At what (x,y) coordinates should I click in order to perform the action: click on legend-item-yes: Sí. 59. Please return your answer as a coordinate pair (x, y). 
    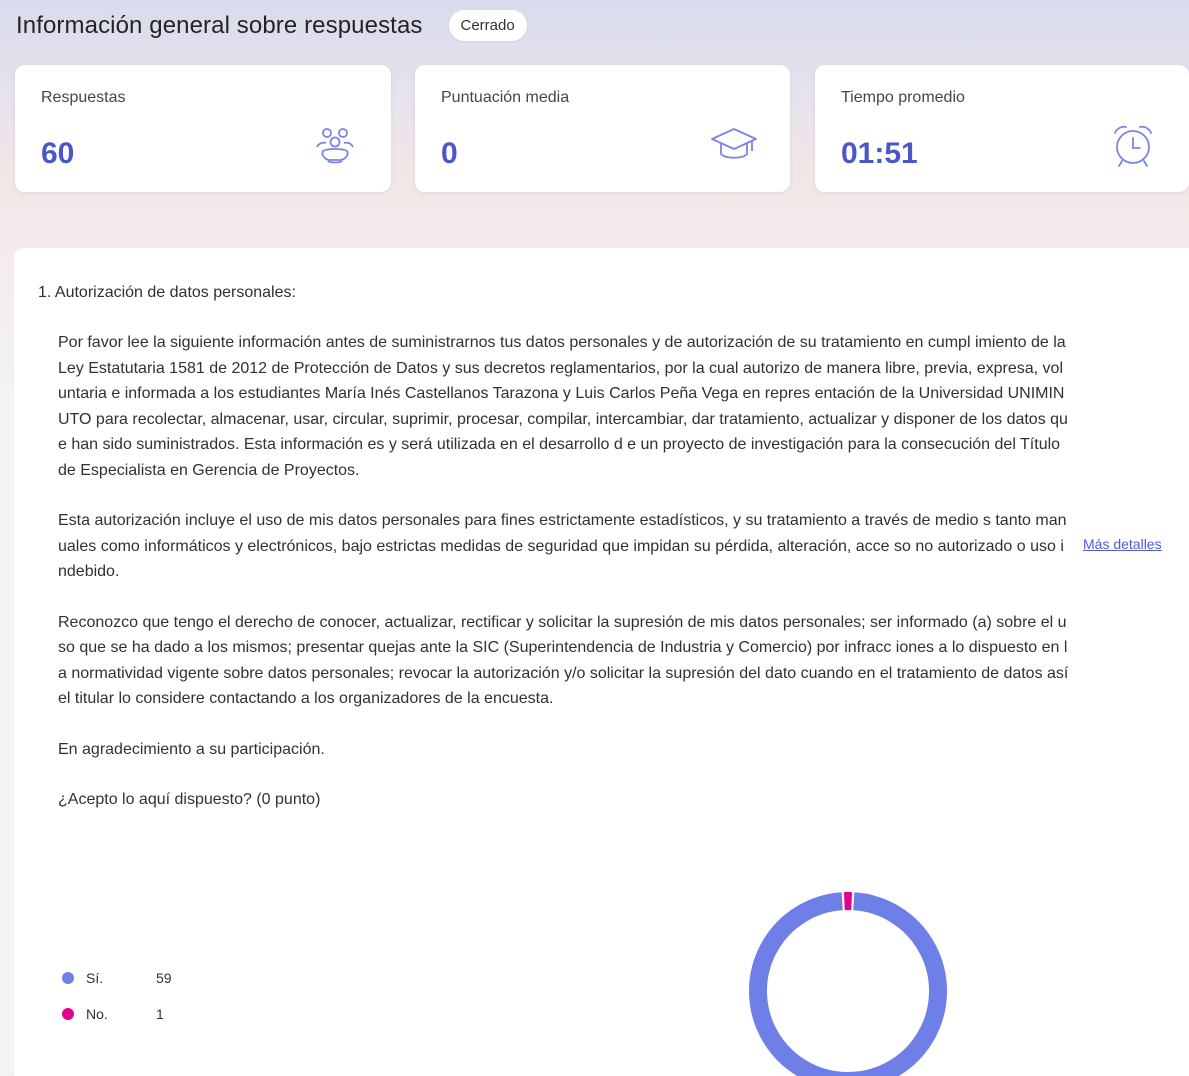
    Looking at the image, I should click on (117, 978).